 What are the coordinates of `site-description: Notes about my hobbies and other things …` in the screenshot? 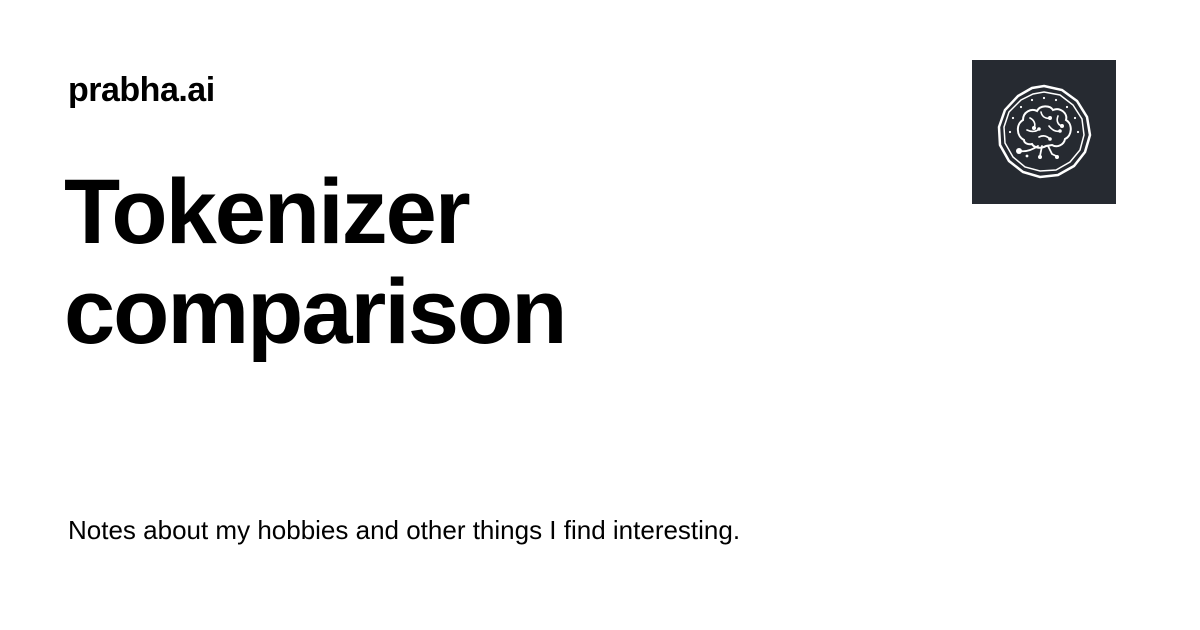 It's located at (404, 530).